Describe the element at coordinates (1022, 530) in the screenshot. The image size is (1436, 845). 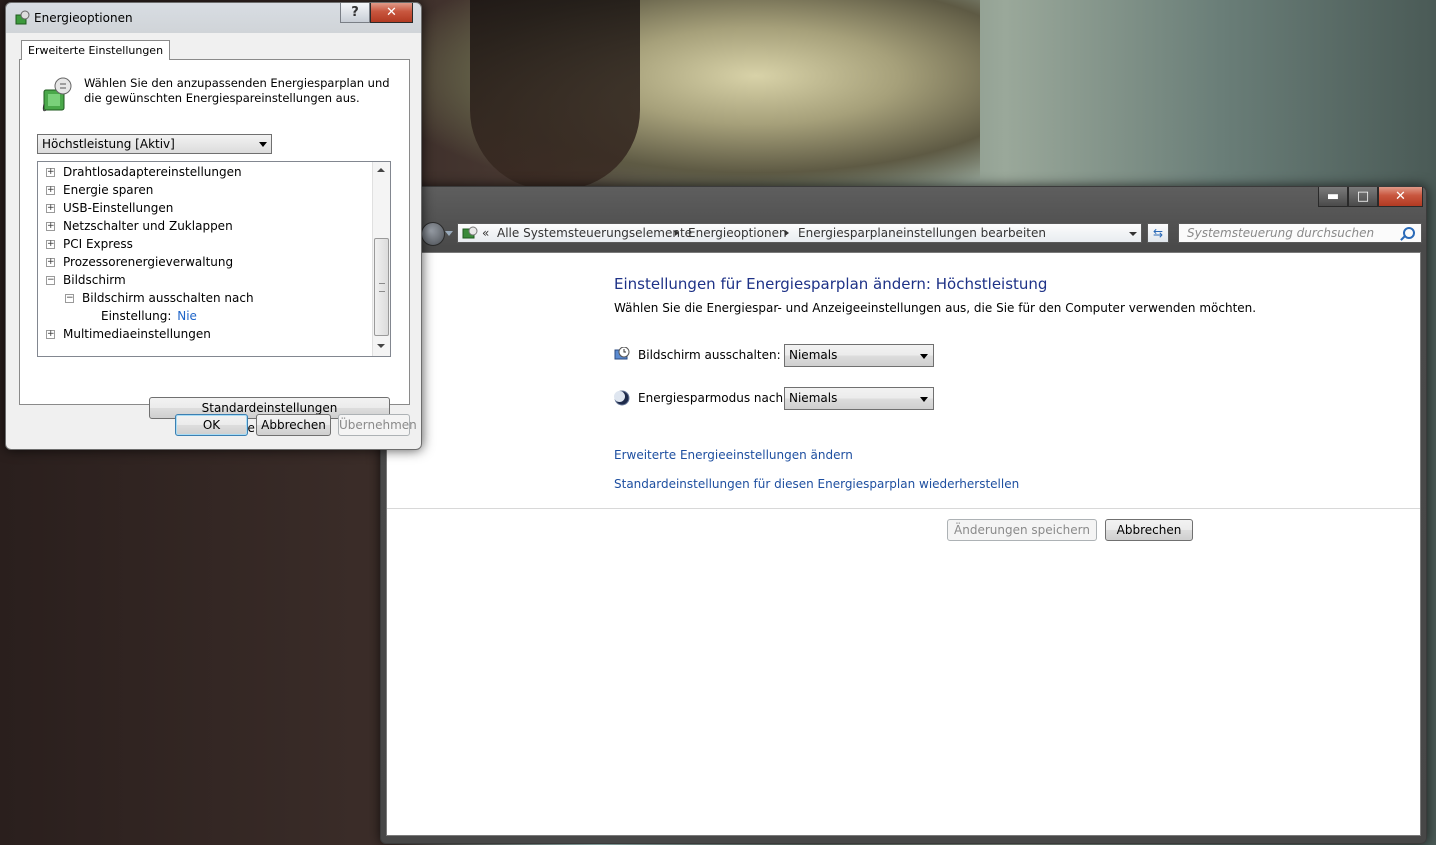
I see `save-changes-button: Änderungen speichern` at that location.